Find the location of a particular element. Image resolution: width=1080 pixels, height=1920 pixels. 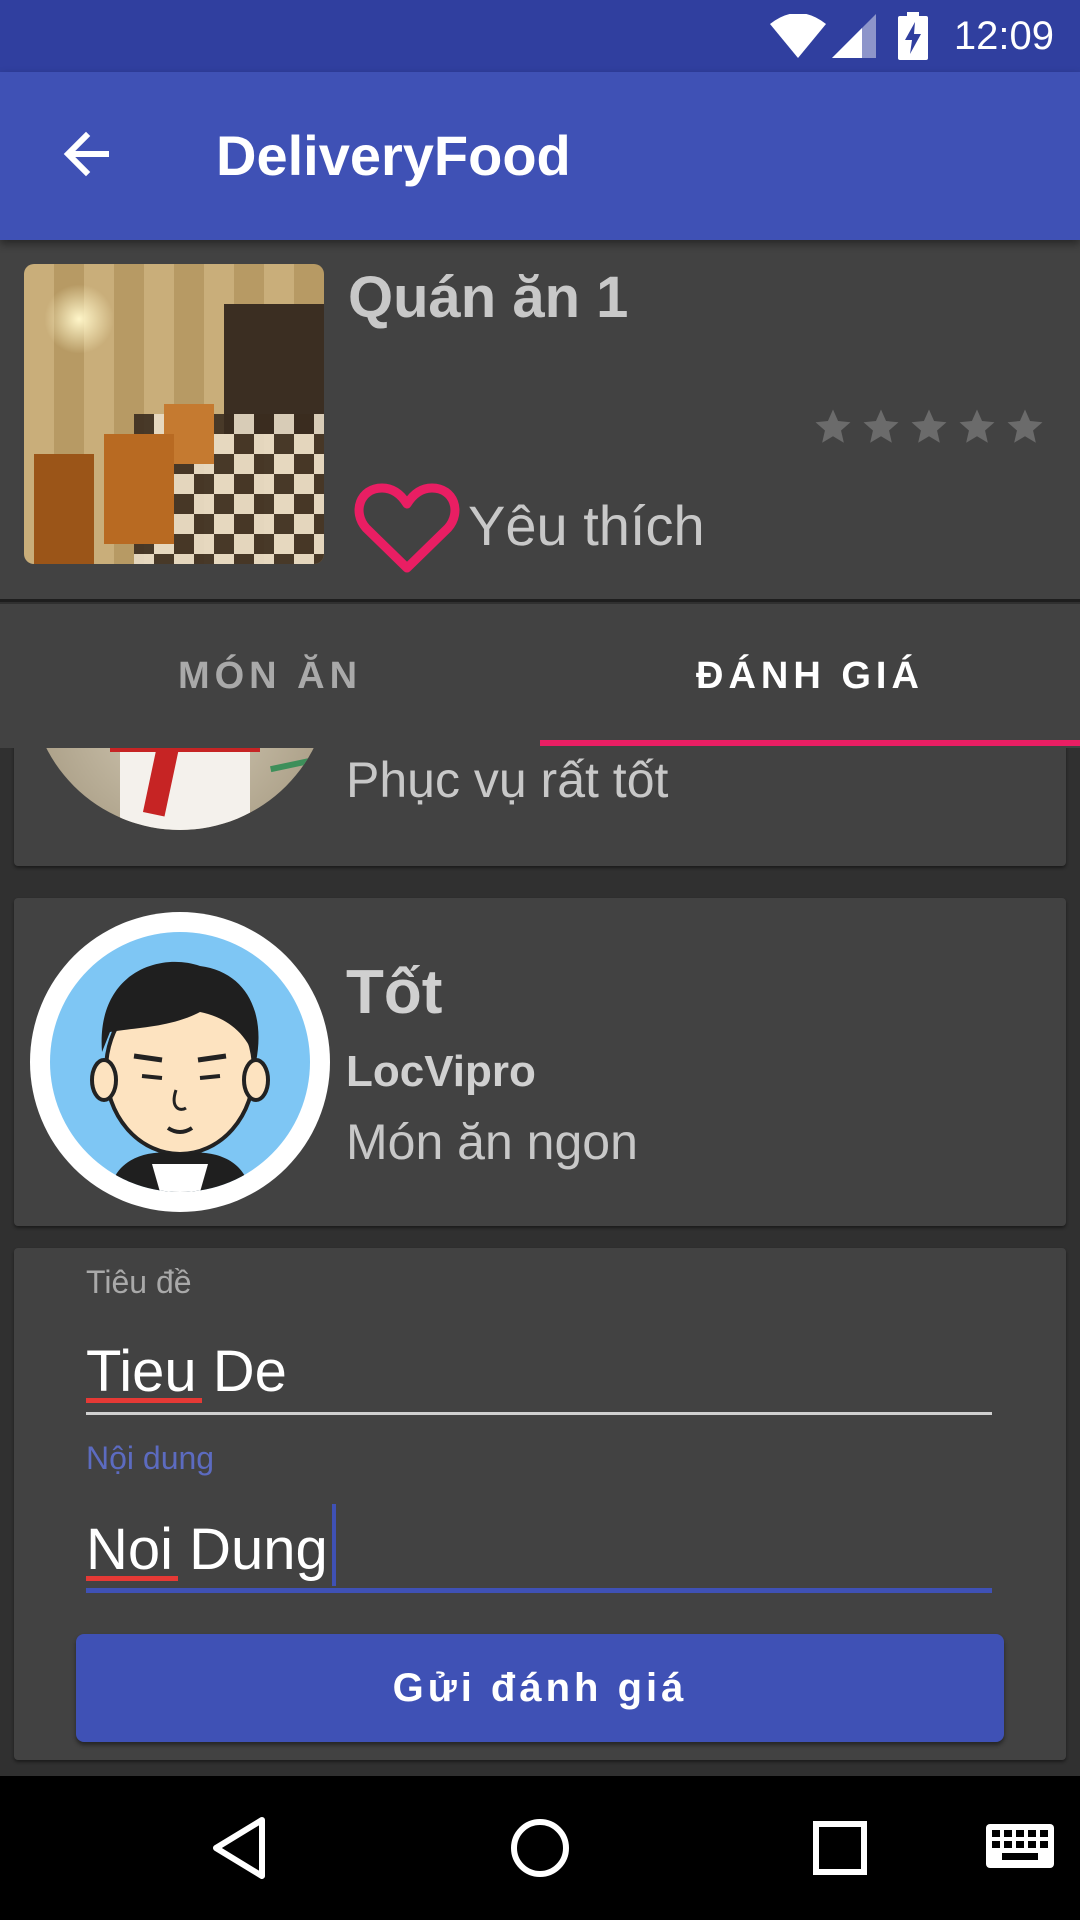

signal-icon is located at coordinates (854, 36).